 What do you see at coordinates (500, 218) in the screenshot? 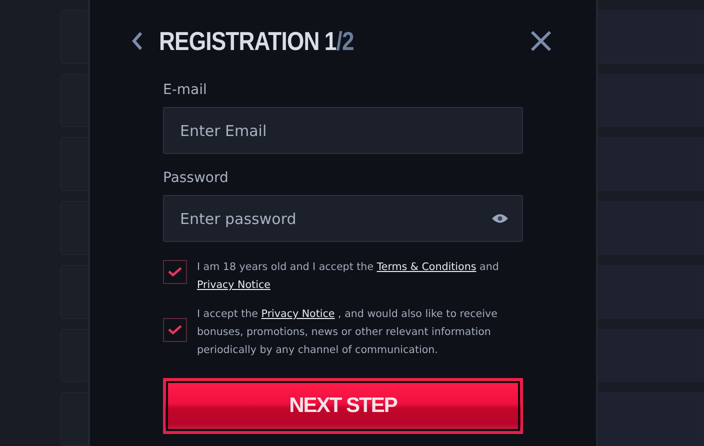
I see `eye-icon` at bounding box center [500, 218].